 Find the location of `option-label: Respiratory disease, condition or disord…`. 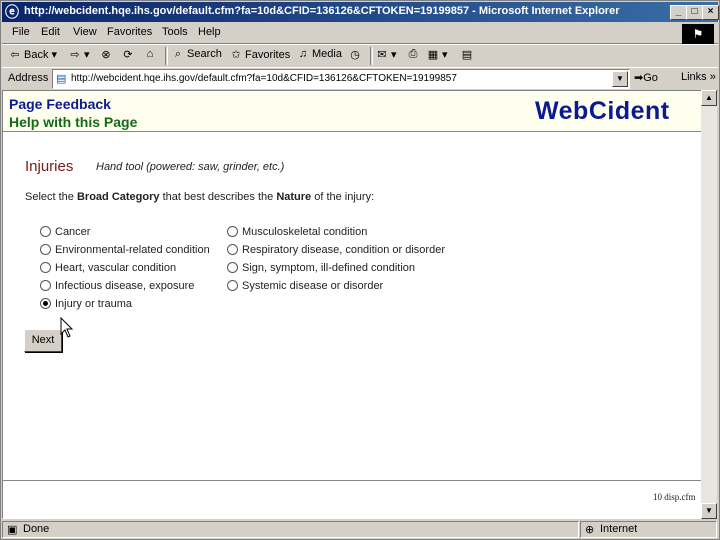

option-label: Respiratory disease, condition or disord… is located at coordinates (343, 250).